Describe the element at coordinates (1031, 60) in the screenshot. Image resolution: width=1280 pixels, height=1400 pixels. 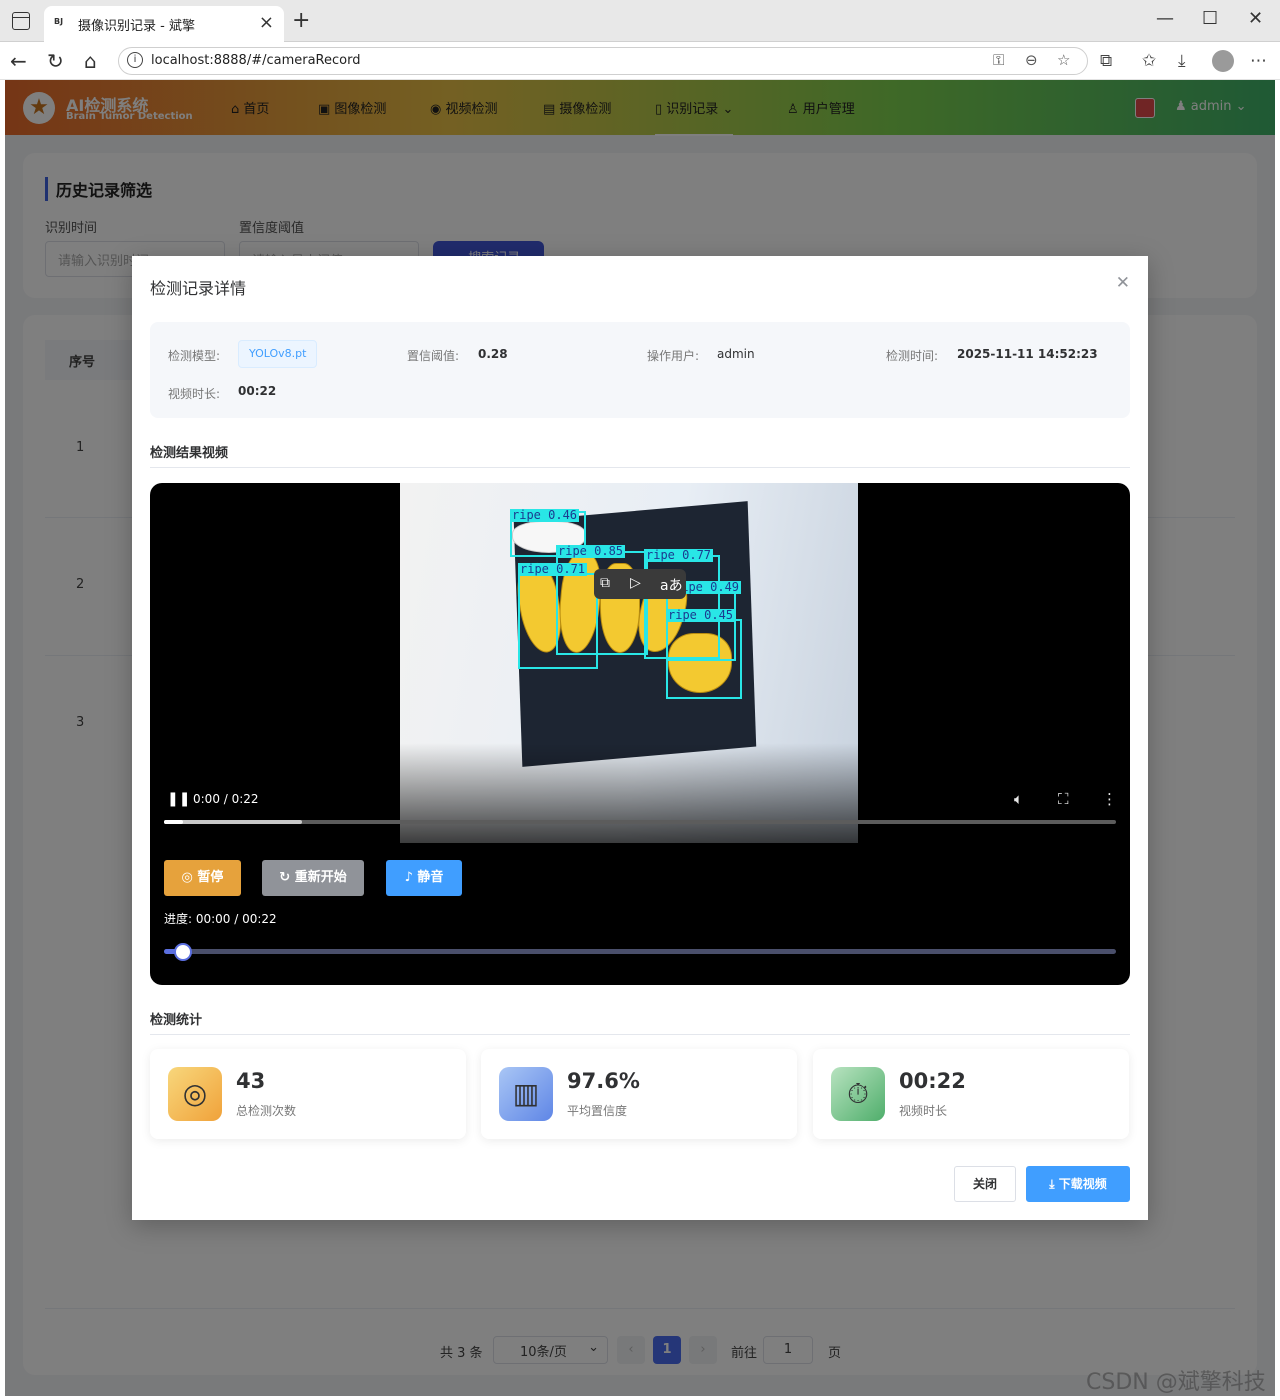
I see `zoom-icon: ⊖` at that location.